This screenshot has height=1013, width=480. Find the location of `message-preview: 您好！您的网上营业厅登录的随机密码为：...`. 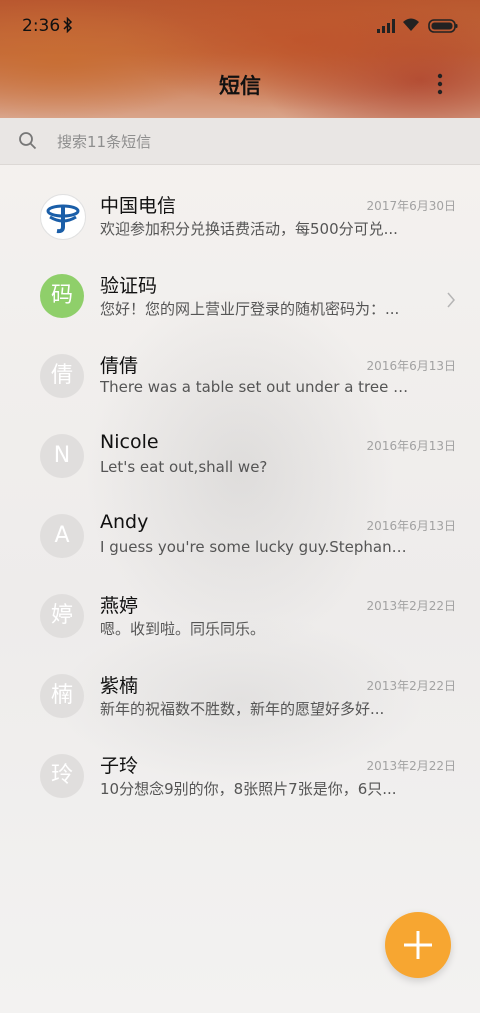

message-preview: 您好！您的网上营业厅登录的随机密码为：... is located at coordinates (250, 309).